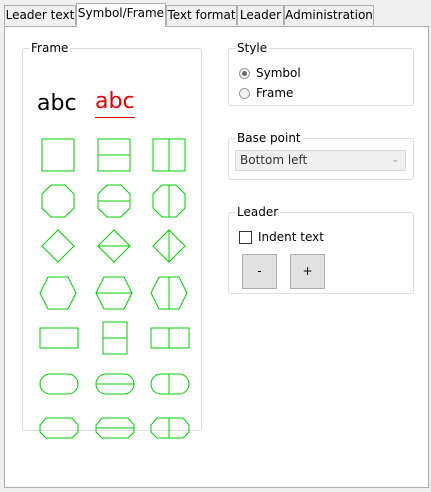 This screenshot has height=492, width=431. Describe the element at coordinates (115, 102) in the screenshot. I see `sample-text-styled: abc` at that location.